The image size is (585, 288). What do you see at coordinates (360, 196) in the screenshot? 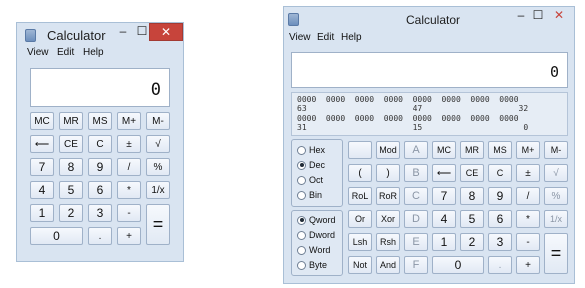
I see `rol-button: RoL` at bounding box center [360, 196].